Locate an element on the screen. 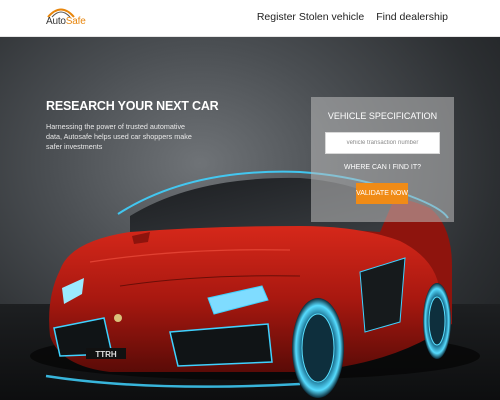 This screenshot has width=500, height=400. nav-find-dealership: Find dealership is located at coordinates (412, 17).